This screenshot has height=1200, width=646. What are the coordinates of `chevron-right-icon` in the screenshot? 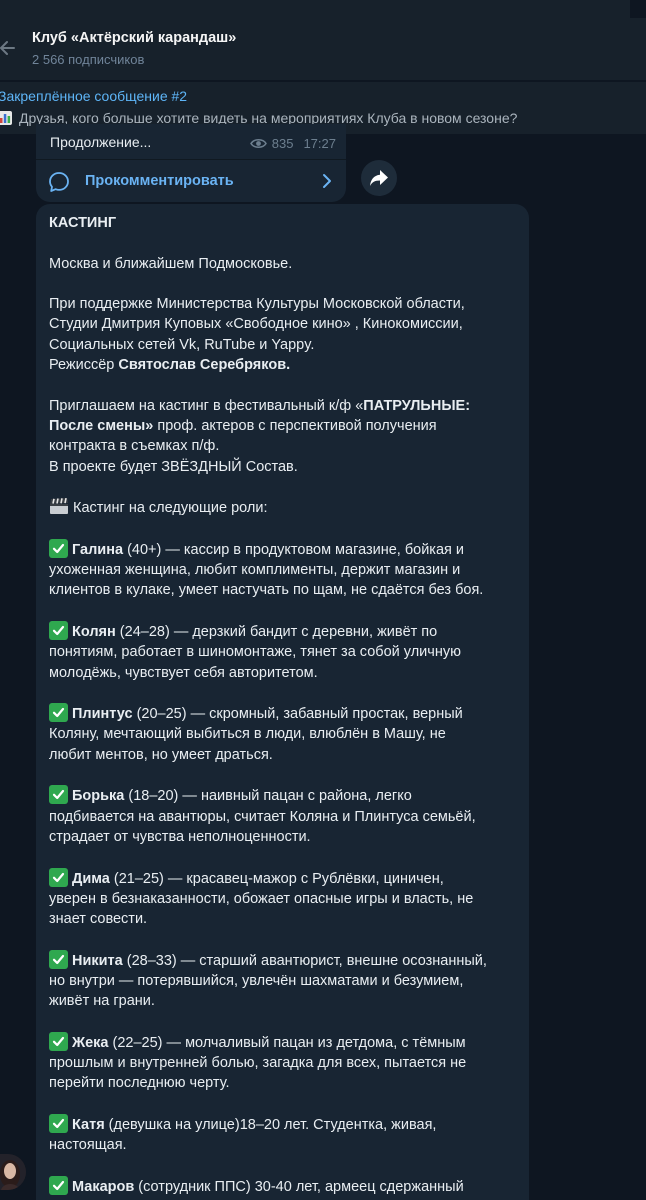 It's located at (327, 181).